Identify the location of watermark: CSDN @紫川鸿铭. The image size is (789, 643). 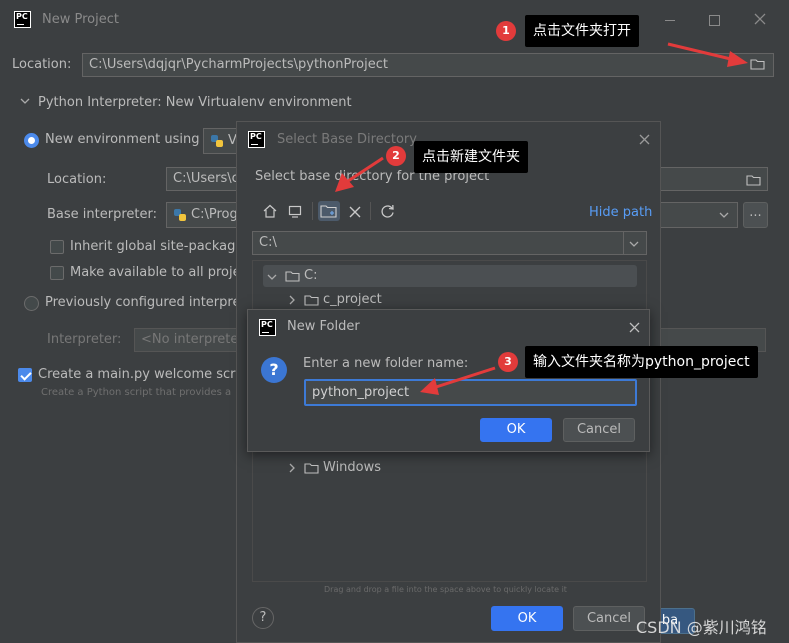
(701, 627).